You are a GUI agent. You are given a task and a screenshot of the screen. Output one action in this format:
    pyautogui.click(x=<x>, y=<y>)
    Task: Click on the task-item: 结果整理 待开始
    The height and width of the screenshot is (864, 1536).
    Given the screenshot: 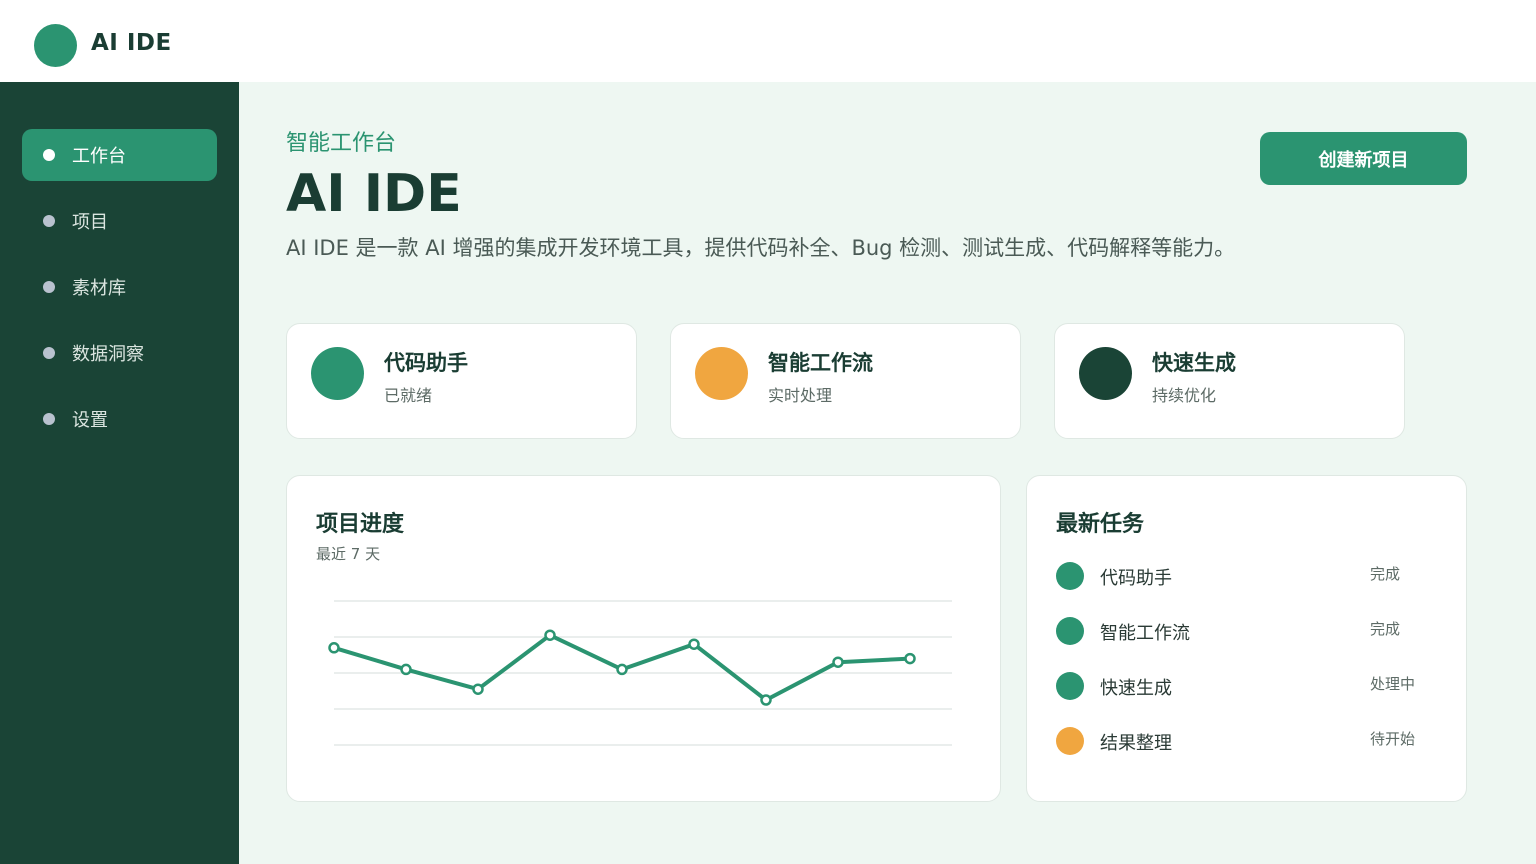 What is the action you would take?
    pyautogui.click(x=1246, y=743)
    